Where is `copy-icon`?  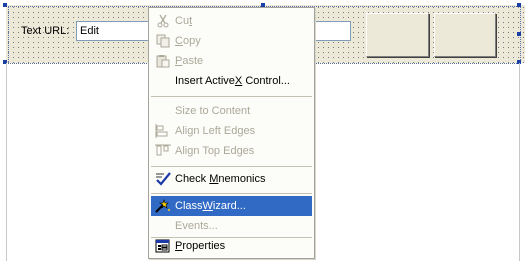 copy-icon is located at coordinates (163, 41).